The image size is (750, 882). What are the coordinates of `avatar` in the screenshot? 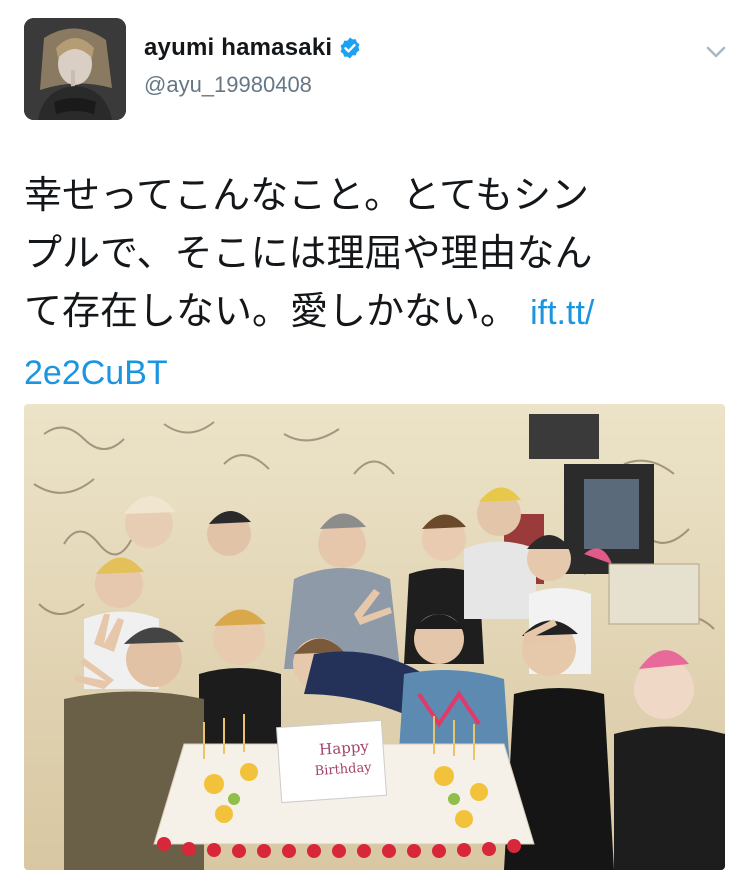 It's located at (75, 69).